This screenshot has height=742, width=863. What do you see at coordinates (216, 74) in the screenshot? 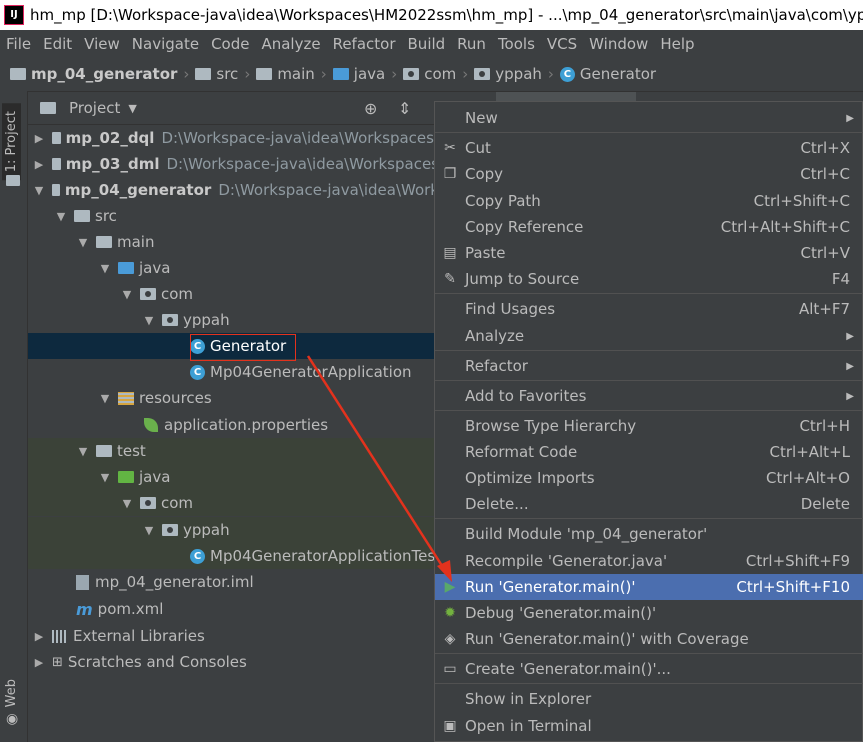
I see `breadcrumb-src: src` at bounding box center [216, 74].